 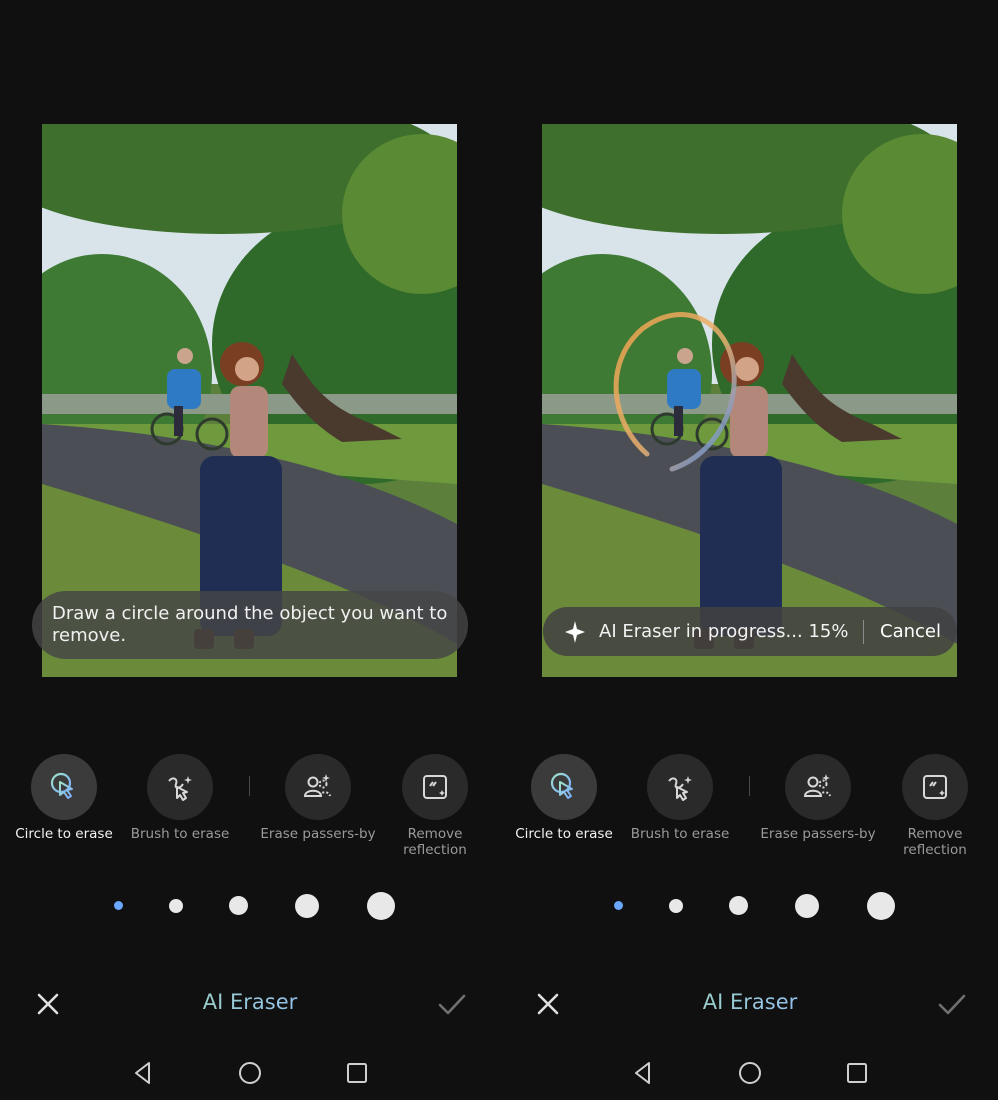 I want to click on sparkle-icon, so click(x=575, y=631).